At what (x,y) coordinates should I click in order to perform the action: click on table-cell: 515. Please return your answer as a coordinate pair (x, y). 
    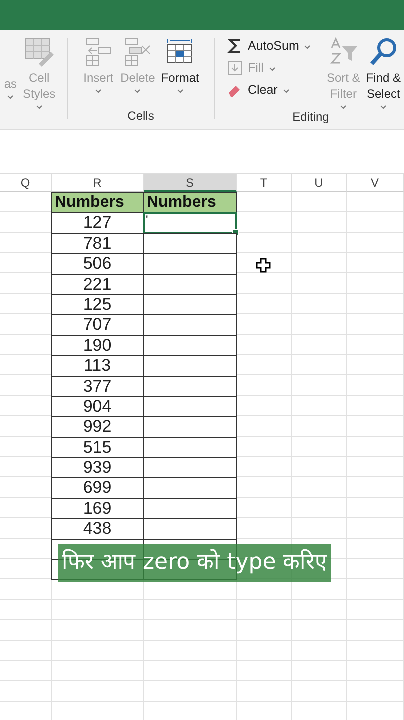
    Looking at the image, I should click on (97, 447).